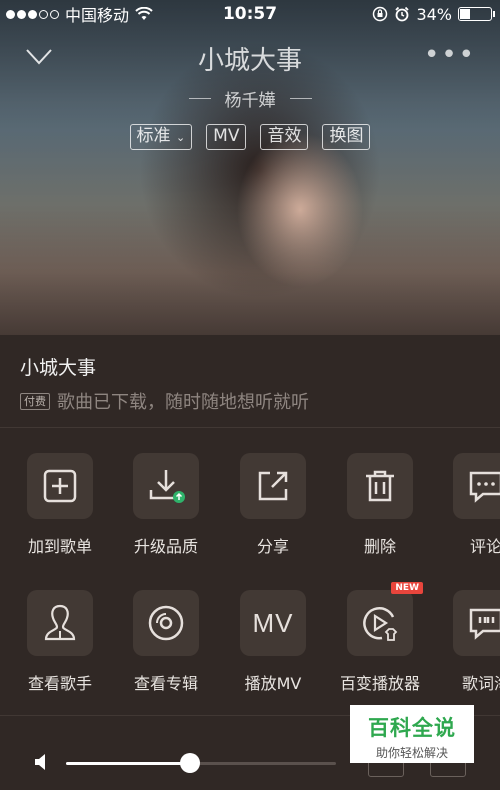 This screenshot has height=790, width=500. I want to click on add-playlist-icon, so click(60, 486).